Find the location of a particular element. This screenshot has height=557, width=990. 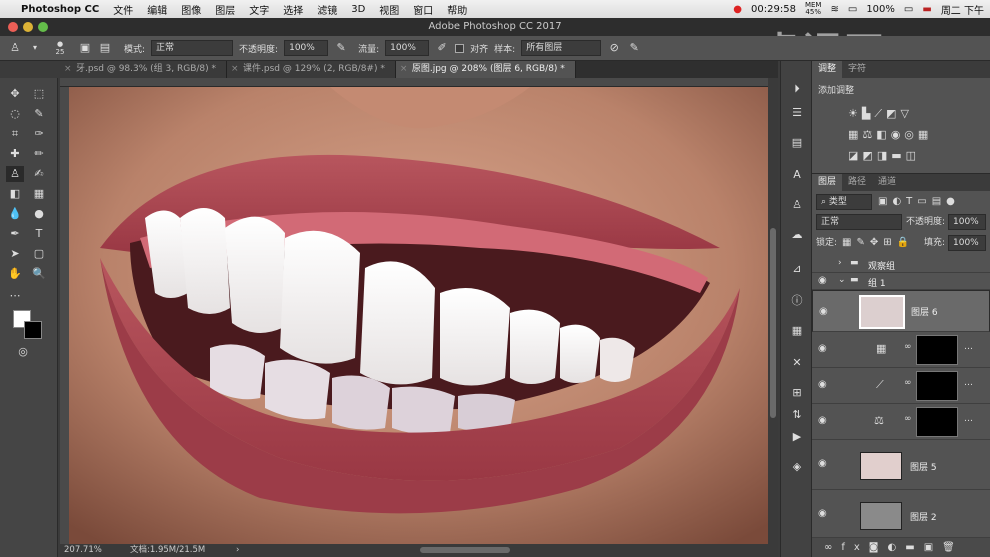

measurement-icon: ⊿ is located at coordinates (797, 269).